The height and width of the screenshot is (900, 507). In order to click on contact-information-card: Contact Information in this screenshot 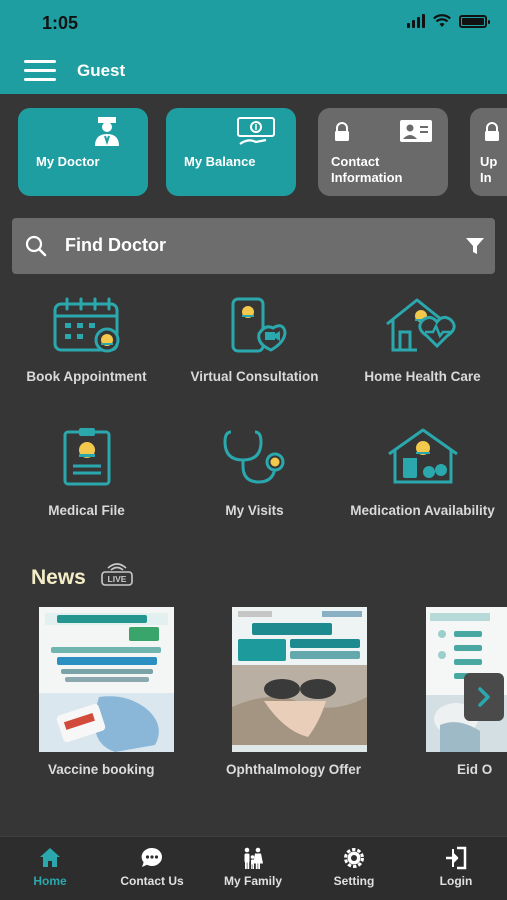, I will do `click(383, 152)`.